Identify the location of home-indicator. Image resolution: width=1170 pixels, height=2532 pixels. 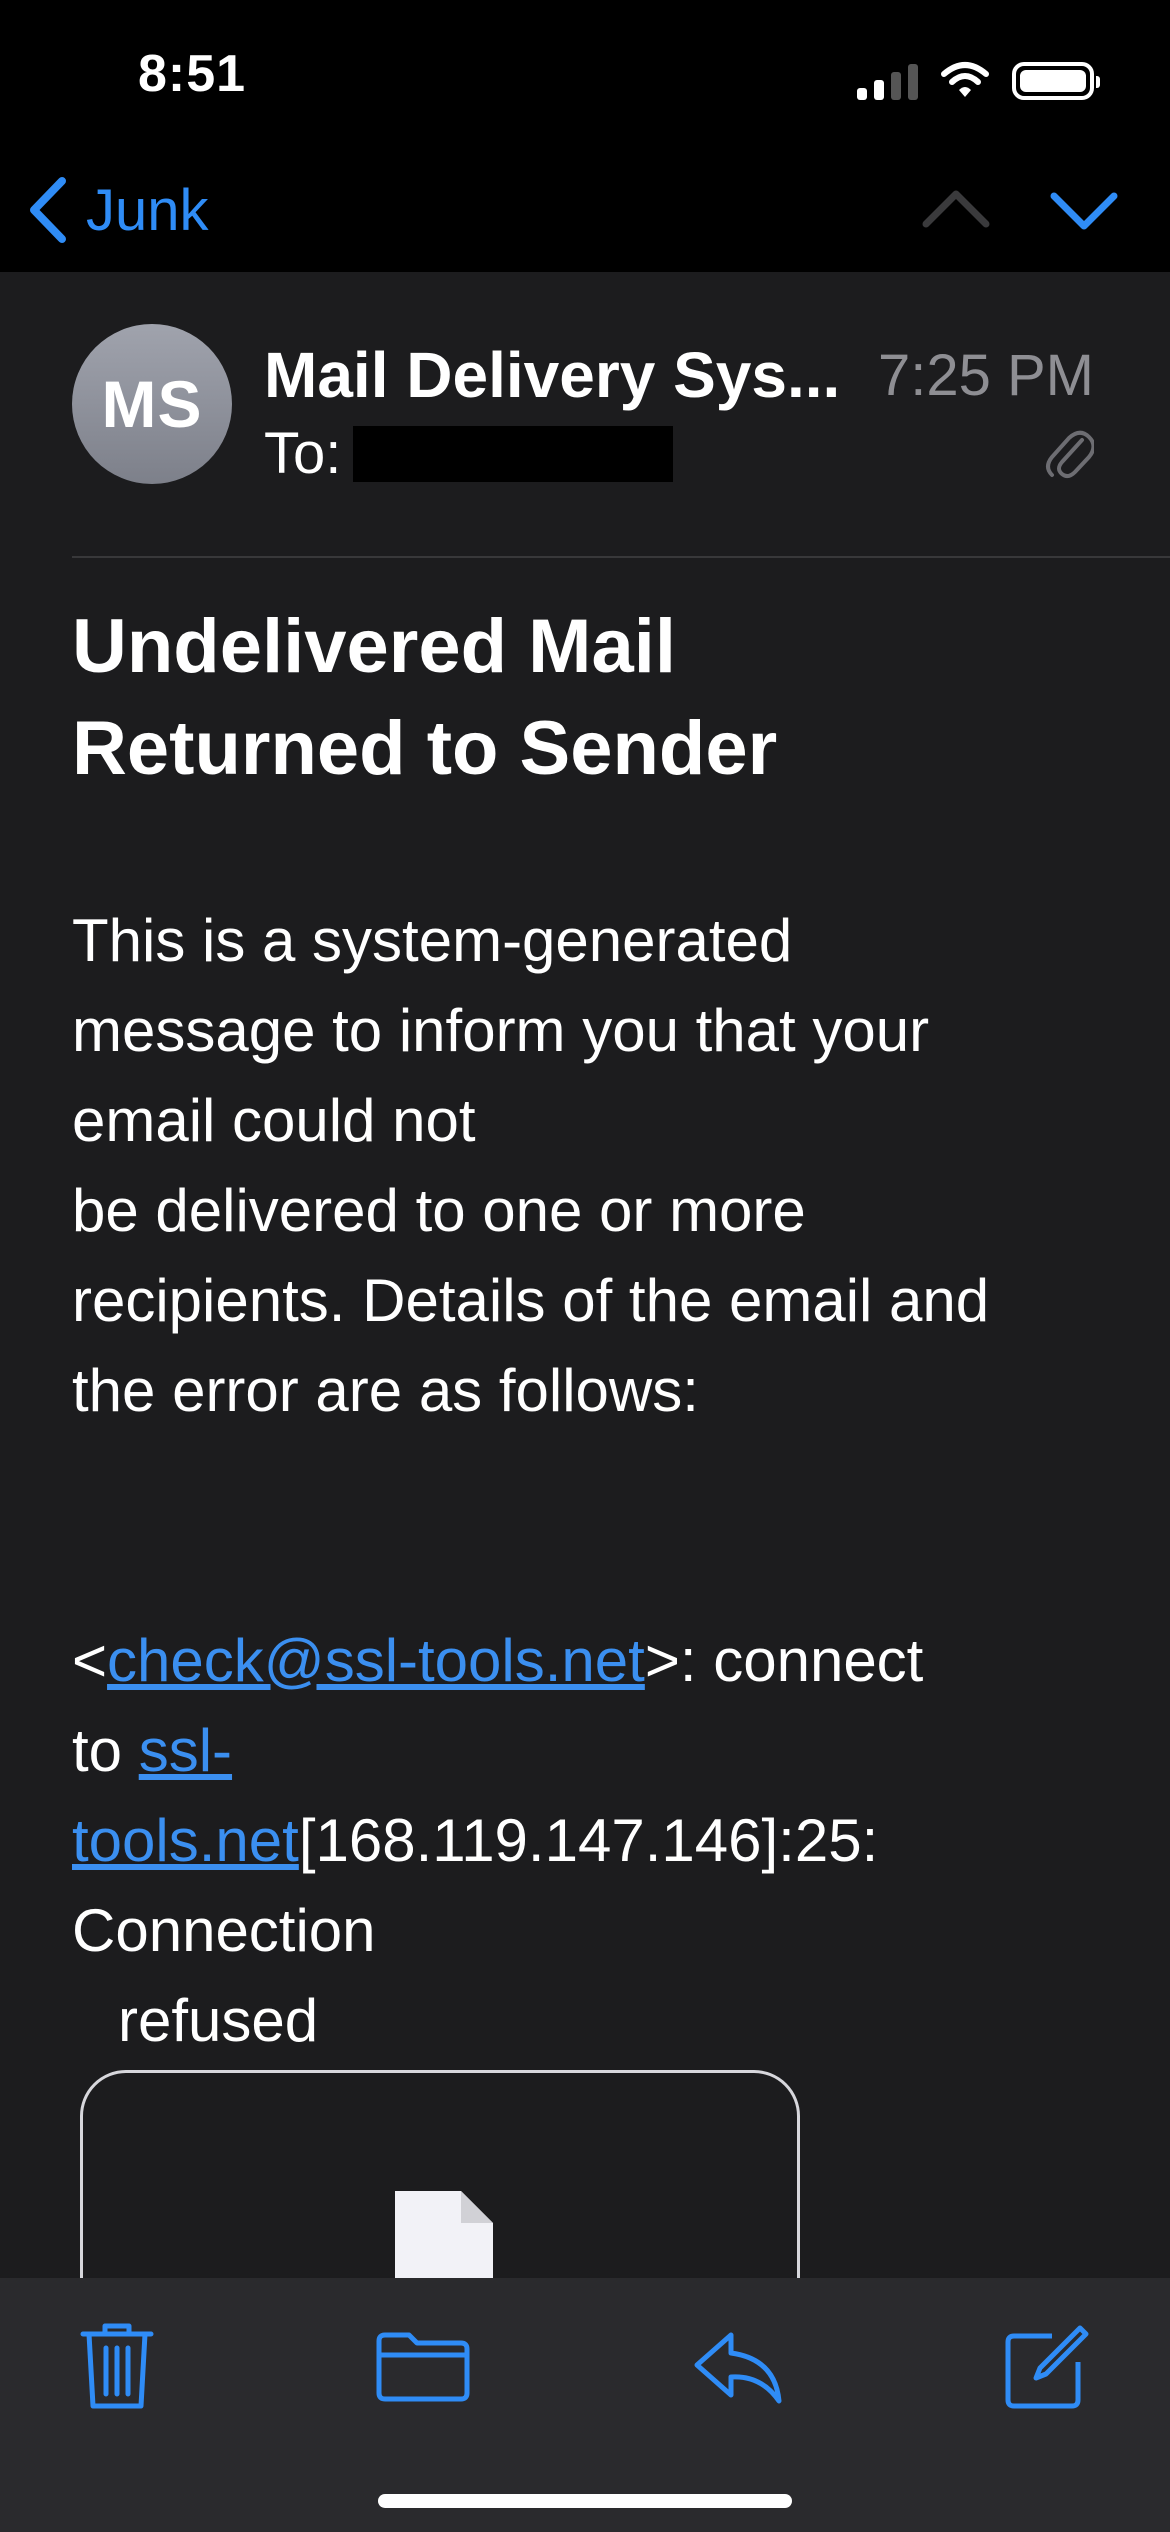
(585, 2501).